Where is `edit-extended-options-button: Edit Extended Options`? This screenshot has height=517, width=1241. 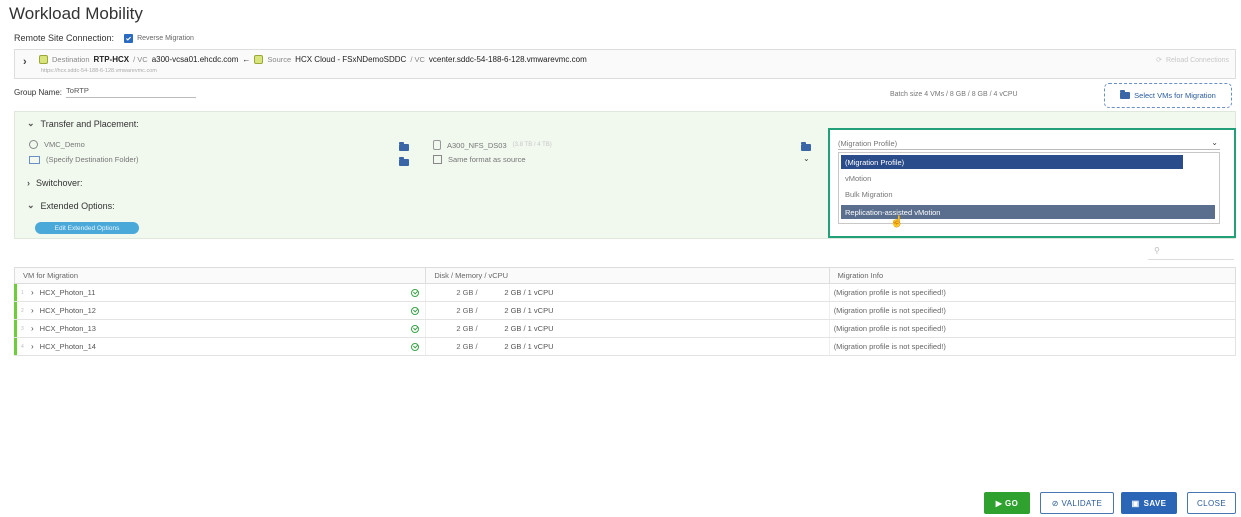 edit-extended-options-button: Edit Extended Options is located at coordinates (87, 228).